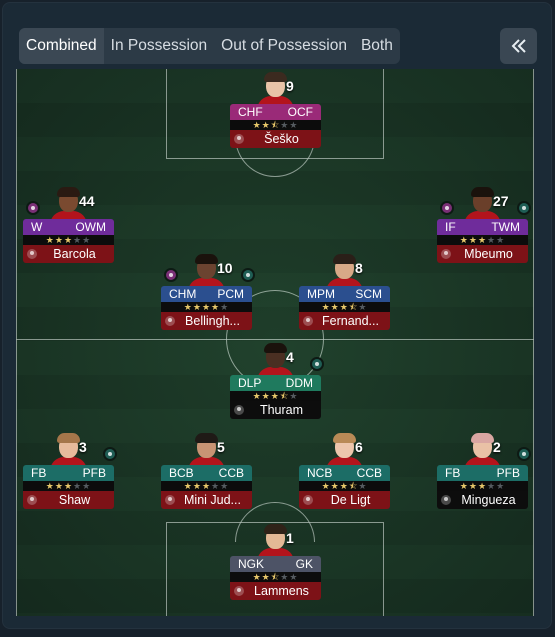 This screenshot has width=555, height=637. What do you see at coordinates (359, 268) in the screenshot?
I see `shirt-number: 8` at bounding box center [359, 268].